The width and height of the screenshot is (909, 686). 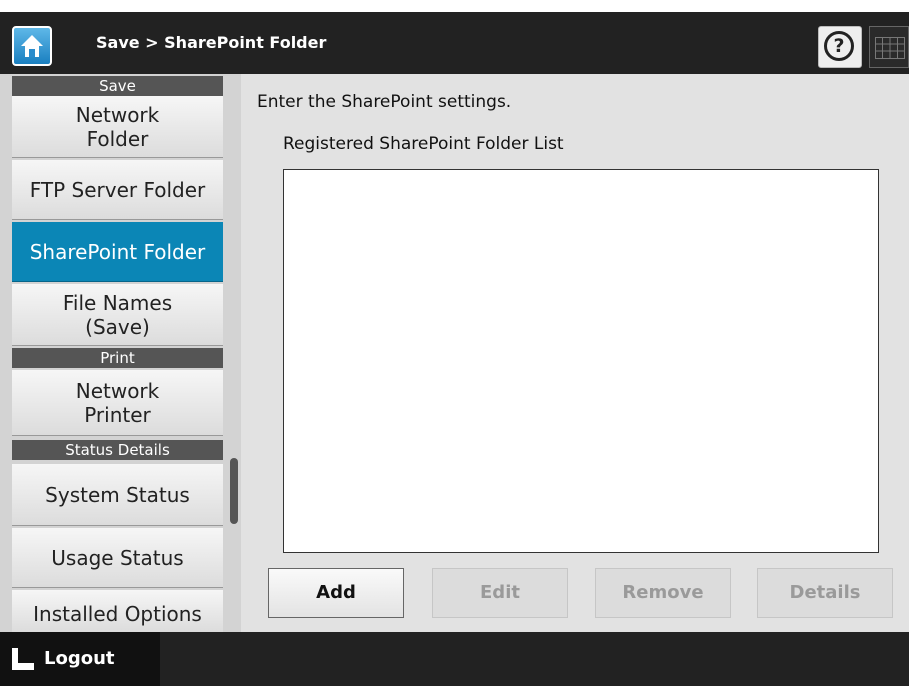 I want to click on sidebar-item-ftp-server-folder: FTP Server Folder, so click(x=117, y=190).